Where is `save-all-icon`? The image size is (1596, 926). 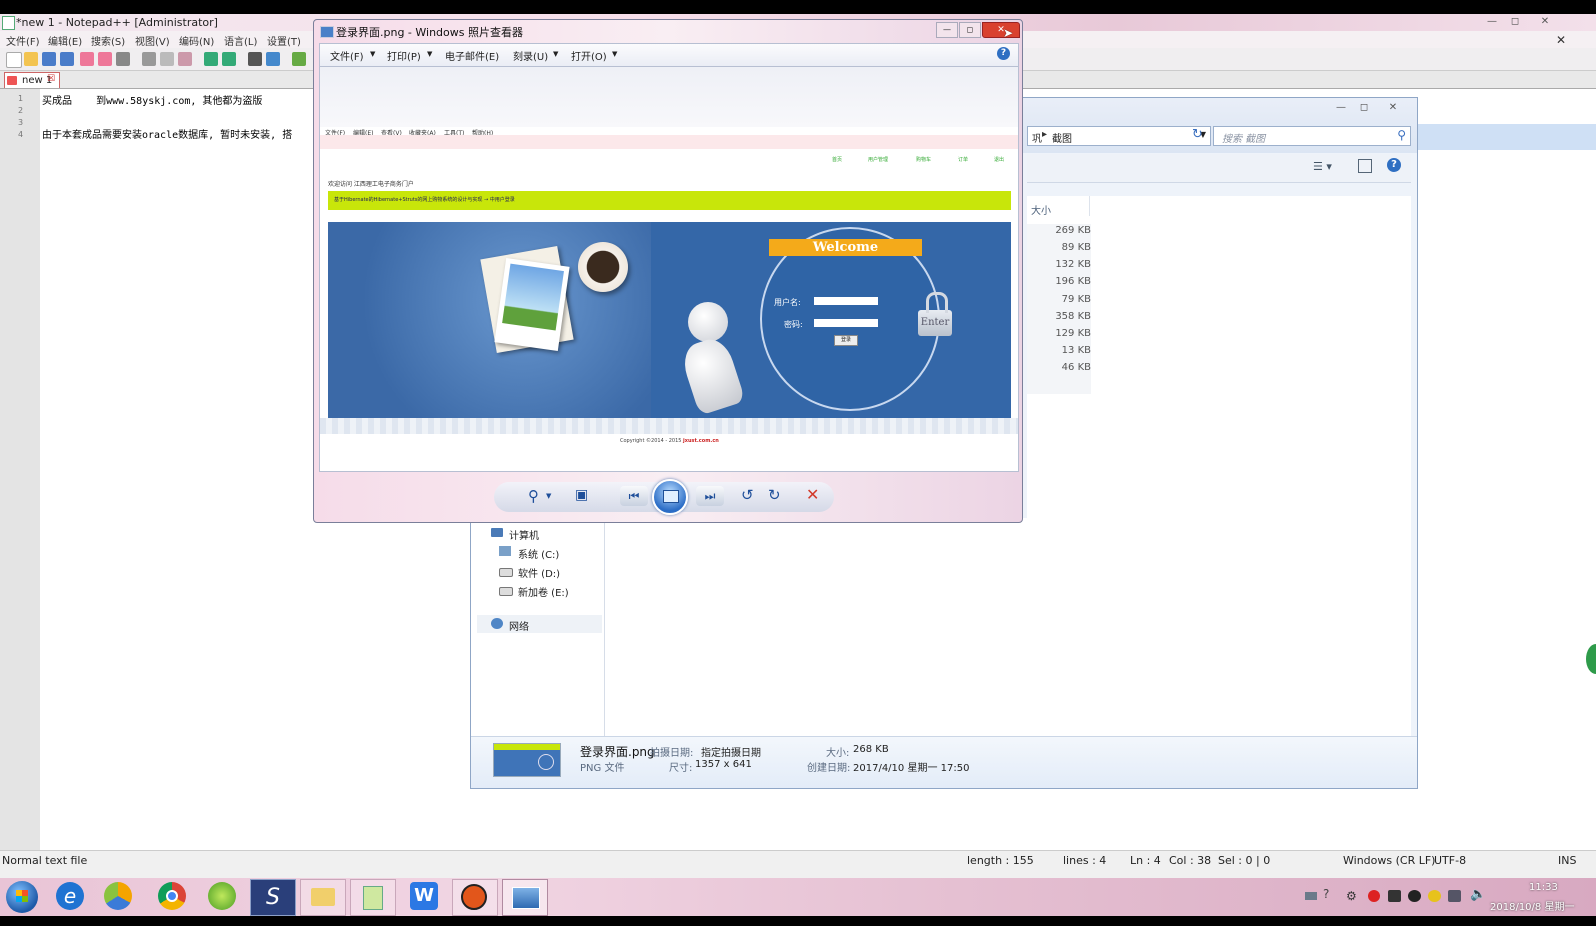
save-all-icon is located at coordinates (67, 59).